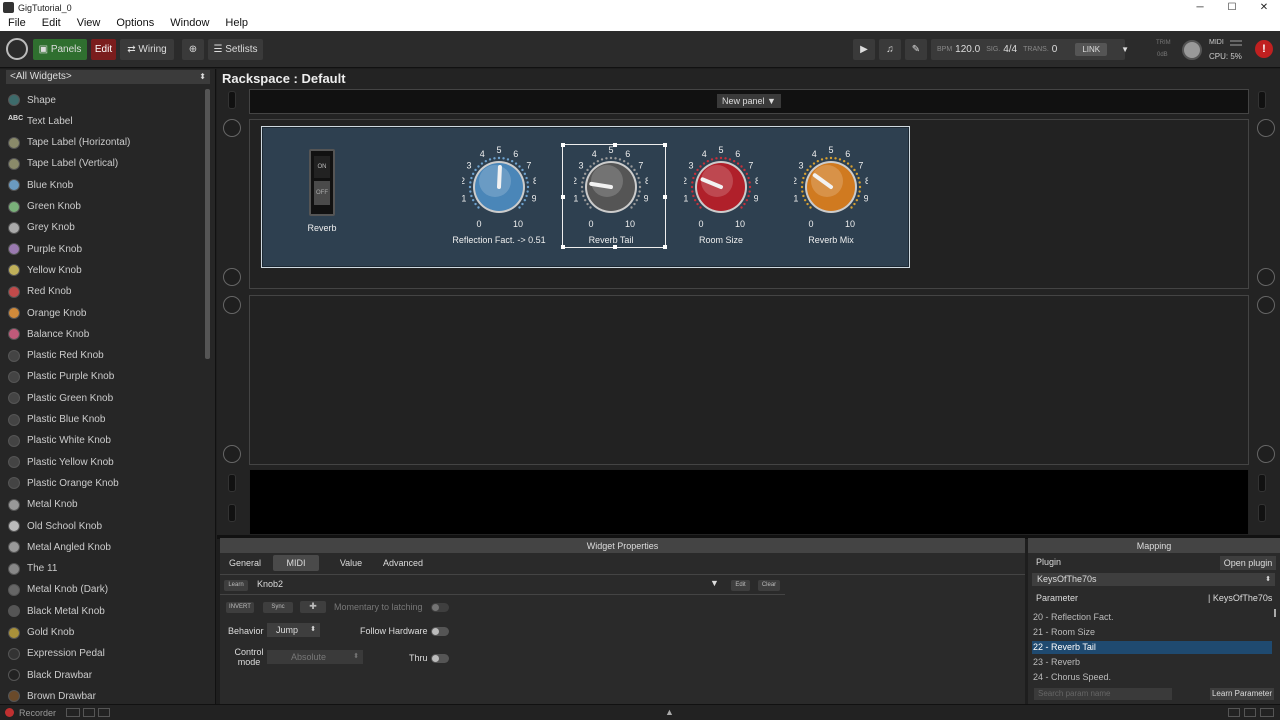 The height and width of the screenshot is (720, 1280). Describe the element at coordinates (993, 49) in the screenshot. I see `sig-label: SIG.` at that location.